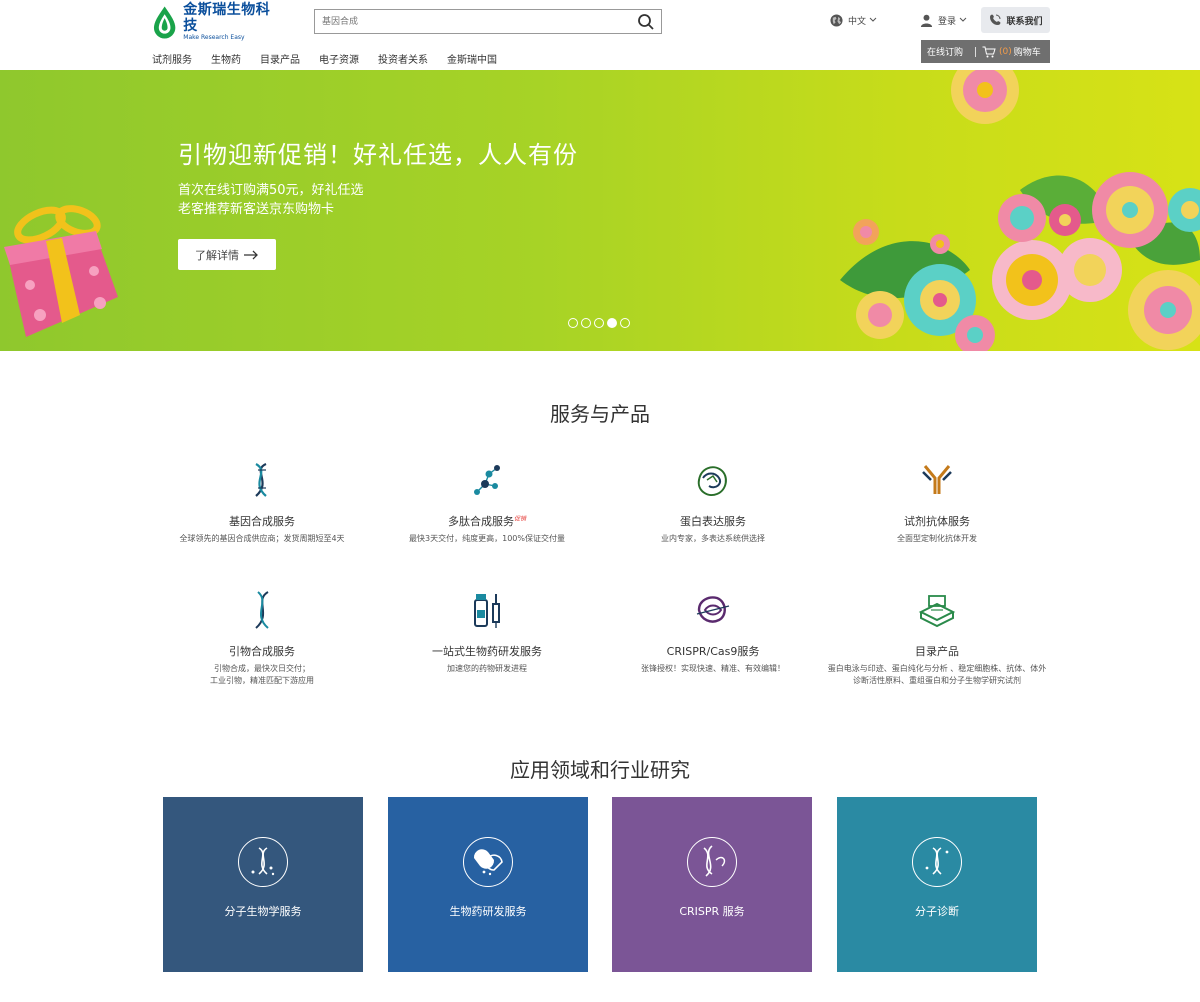  Describe the element at coordinates (519, 519) in the screenshot. I see `promo-badge: 促销` at that location.